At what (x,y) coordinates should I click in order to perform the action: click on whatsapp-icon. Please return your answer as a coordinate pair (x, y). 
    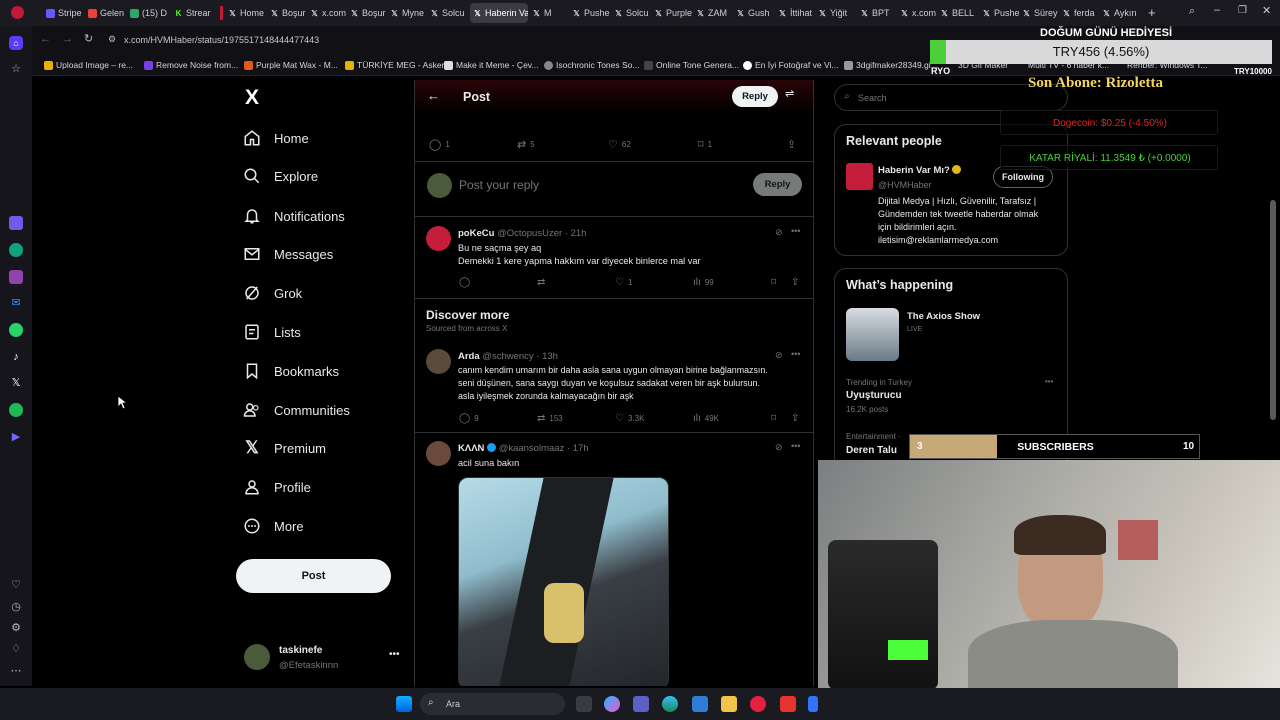
    Looking at the image, I should click on (16, 330).